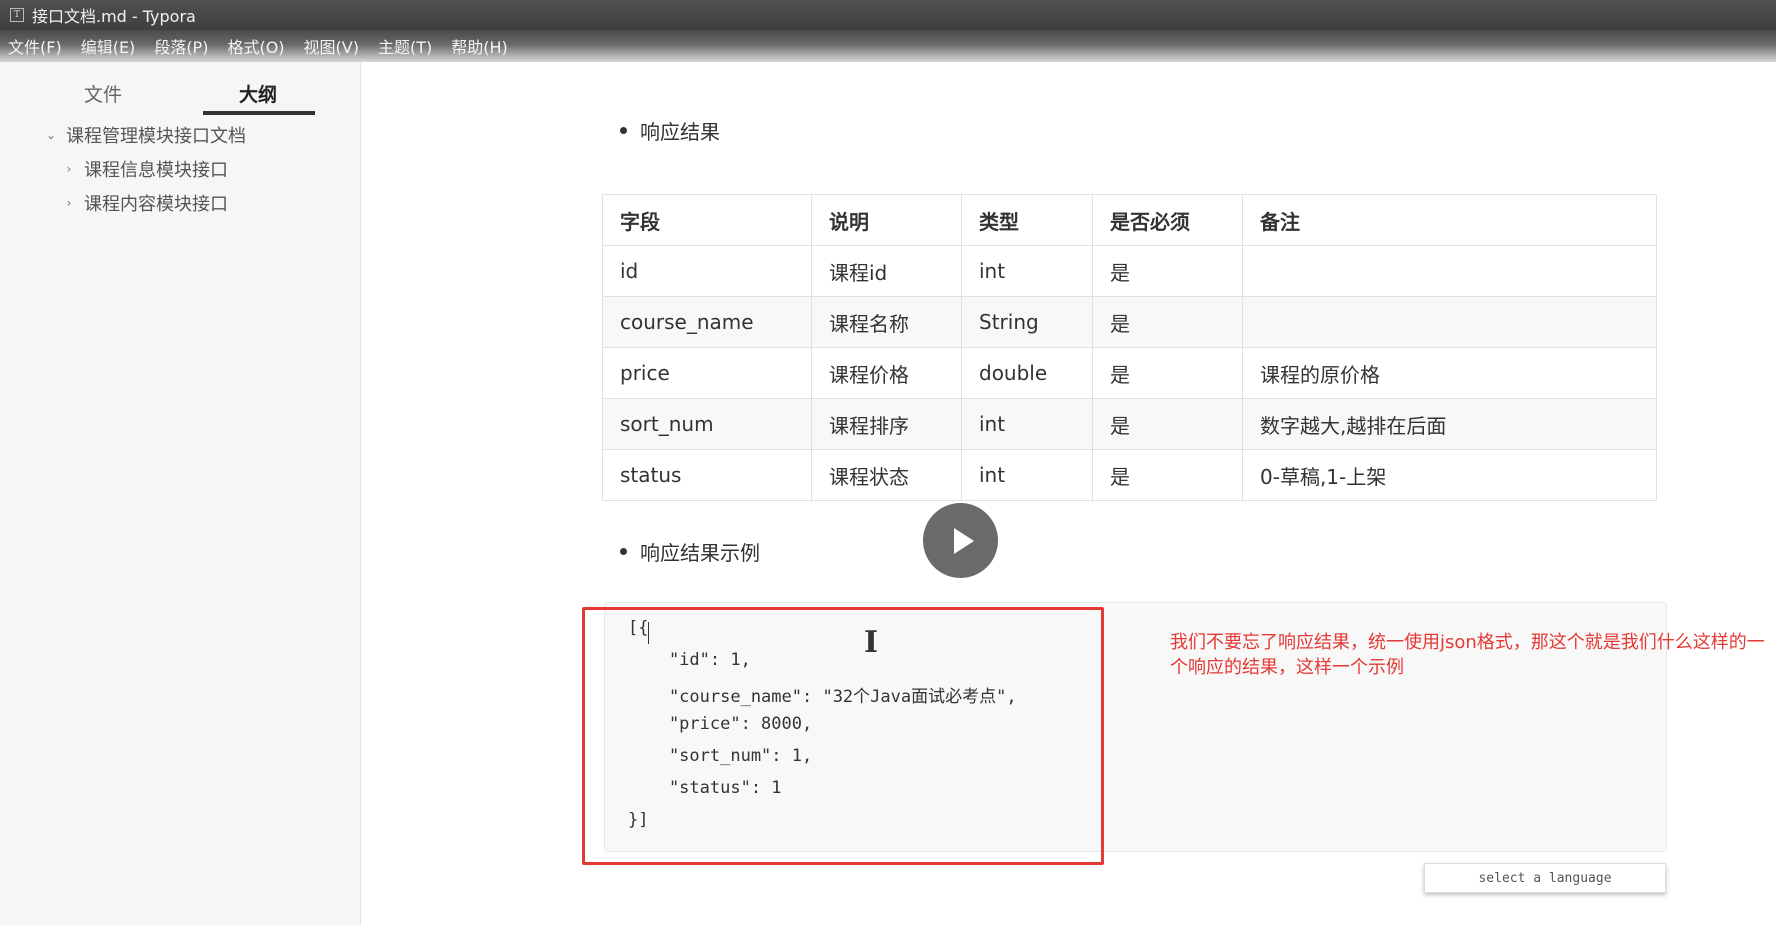 The image size is (1776, 925). What do you see at coordinates (871, 642) in the screenshot?
I see `ibeam-cursor-icon: I` at bounding box center [871, 642].